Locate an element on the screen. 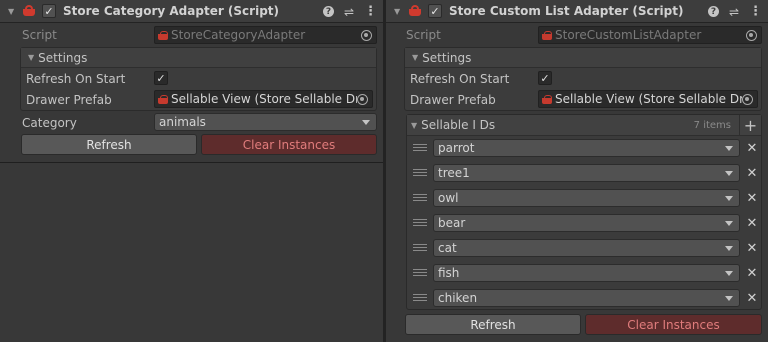 This screenshot has height=342, width=768. list-item: owl ✕ is located at coordinates (585, 198).